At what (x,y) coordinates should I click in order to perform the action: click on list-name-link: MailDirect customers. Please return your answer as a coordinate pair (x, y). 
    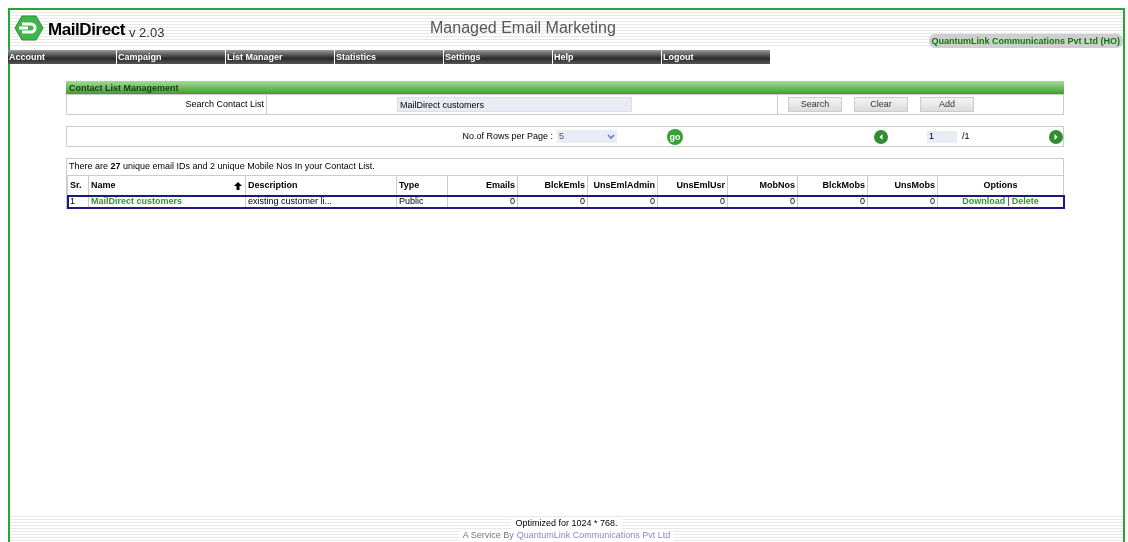
    Looking at the image, I should click on (167, 201).